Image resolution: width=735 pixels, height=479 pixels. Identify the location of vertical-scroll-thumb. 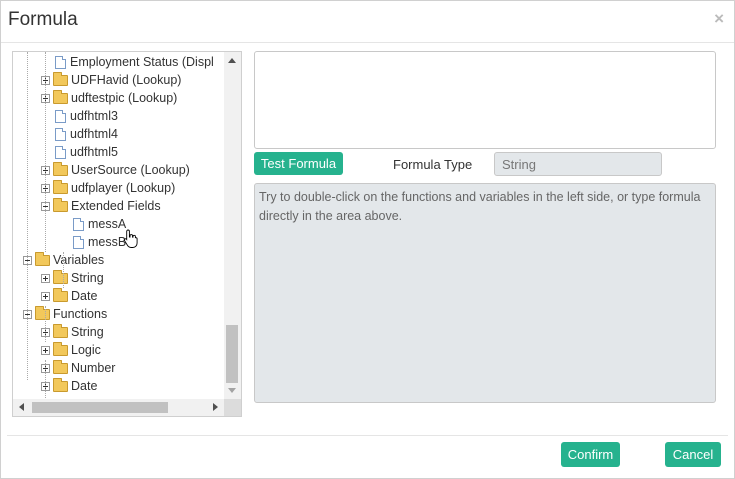
(232, 354).